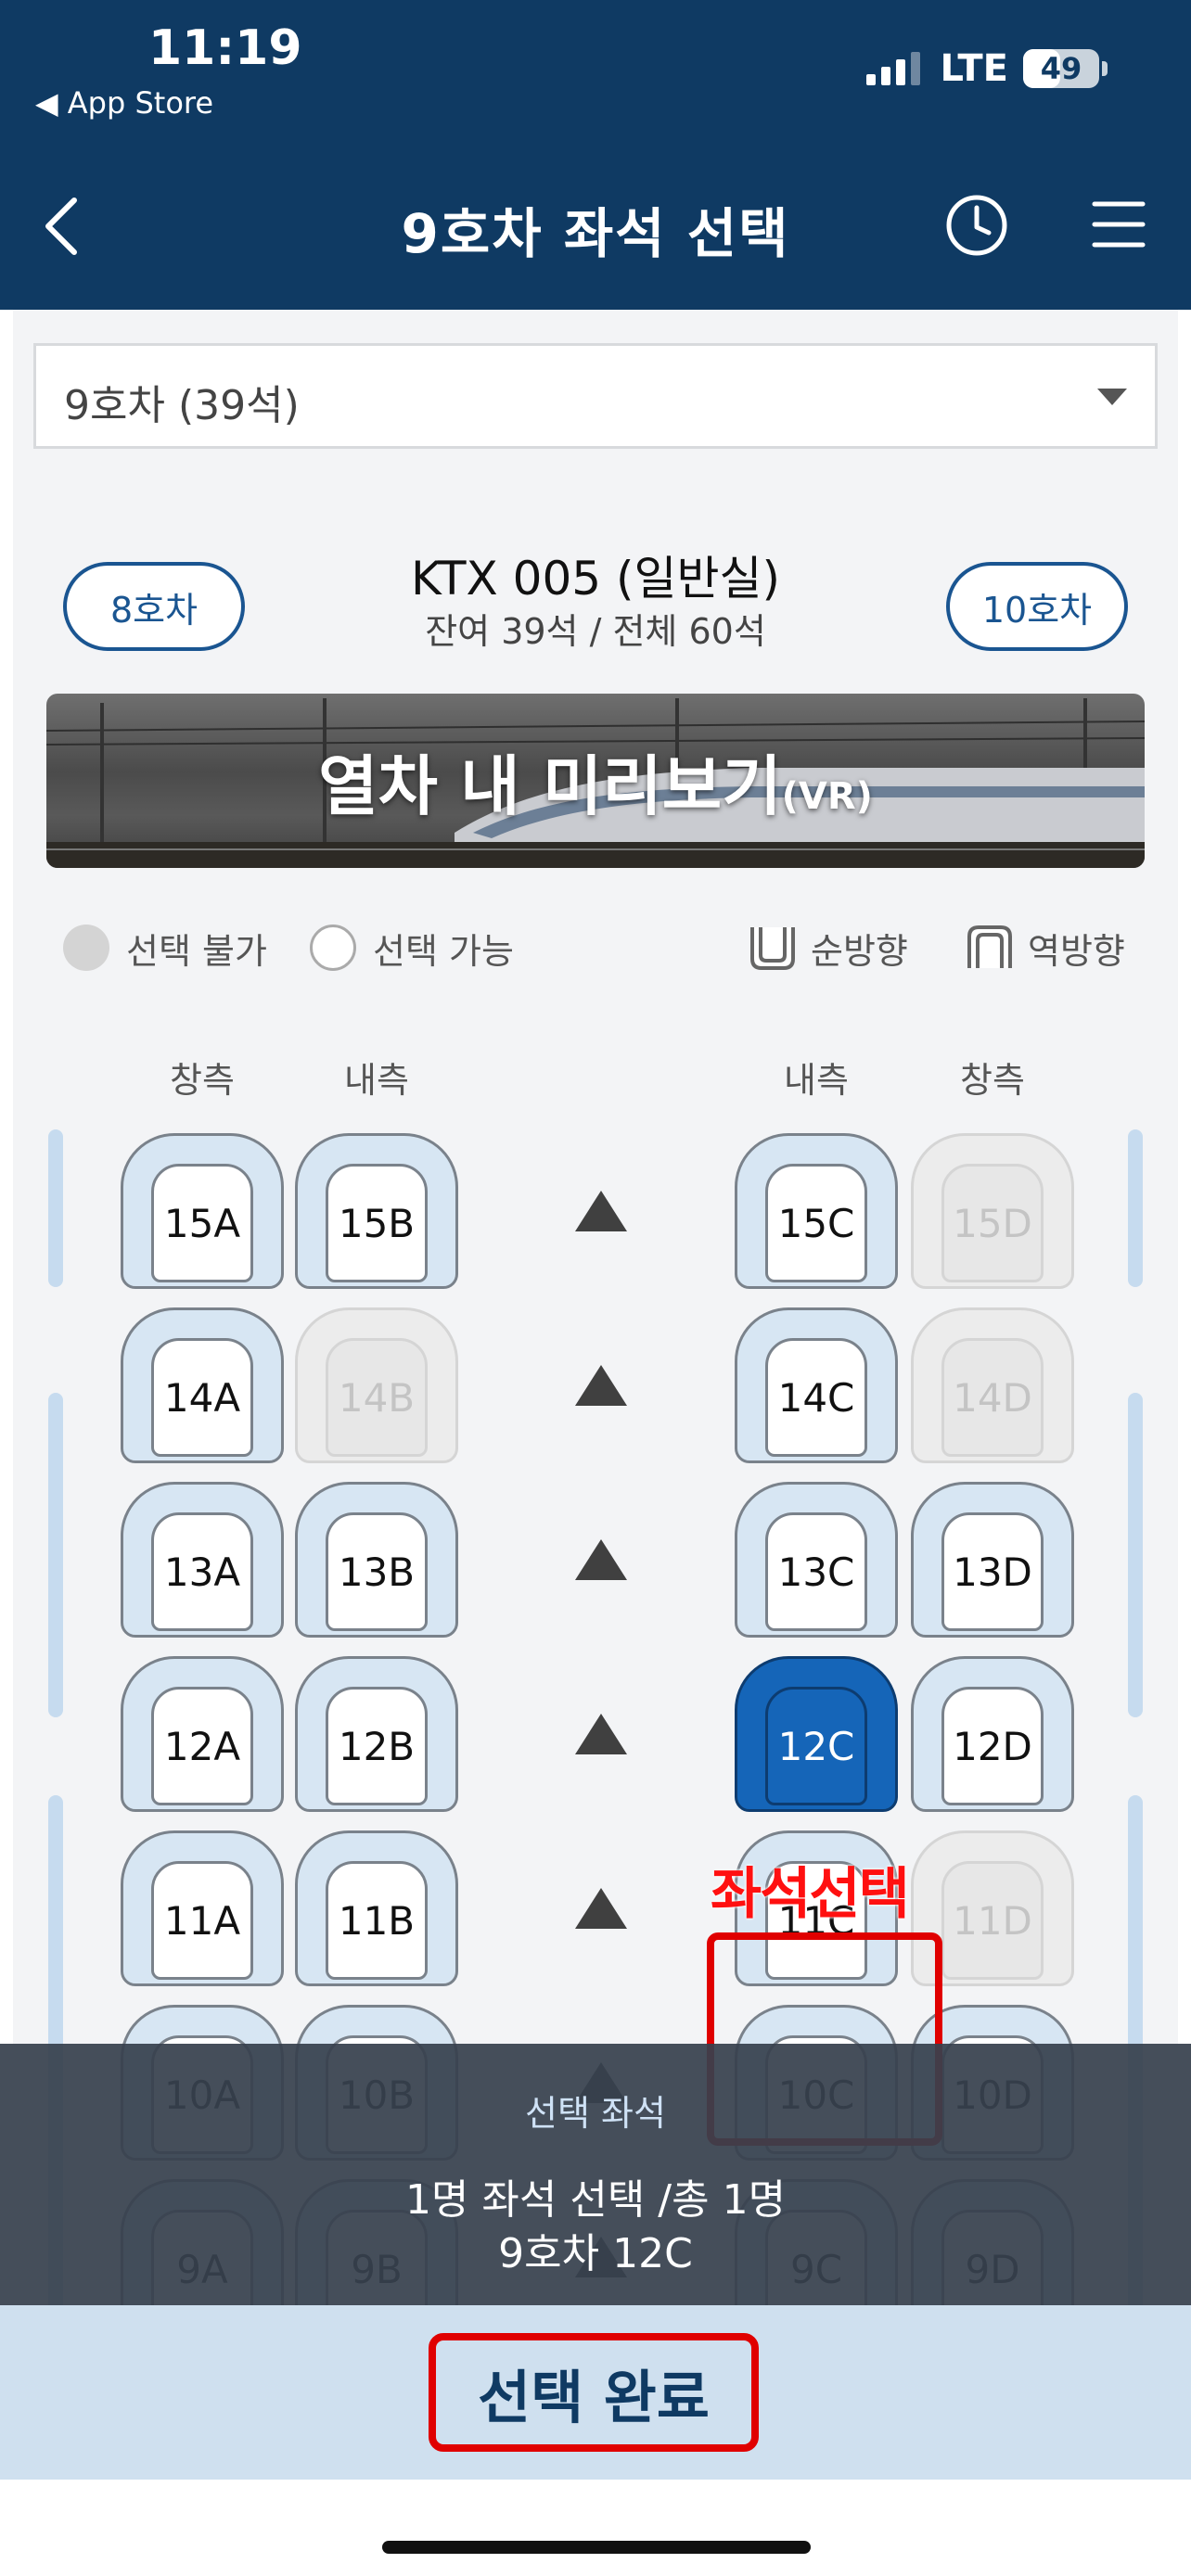 This screenshot has width=1191, height=2576. I want to click on battery-icon: 49, so click(1061, 68).